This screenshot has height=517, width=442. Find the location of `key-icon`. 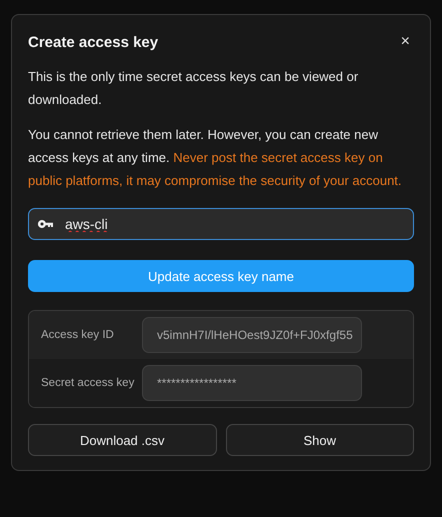

key-icon is located at coordinates (45, 224).